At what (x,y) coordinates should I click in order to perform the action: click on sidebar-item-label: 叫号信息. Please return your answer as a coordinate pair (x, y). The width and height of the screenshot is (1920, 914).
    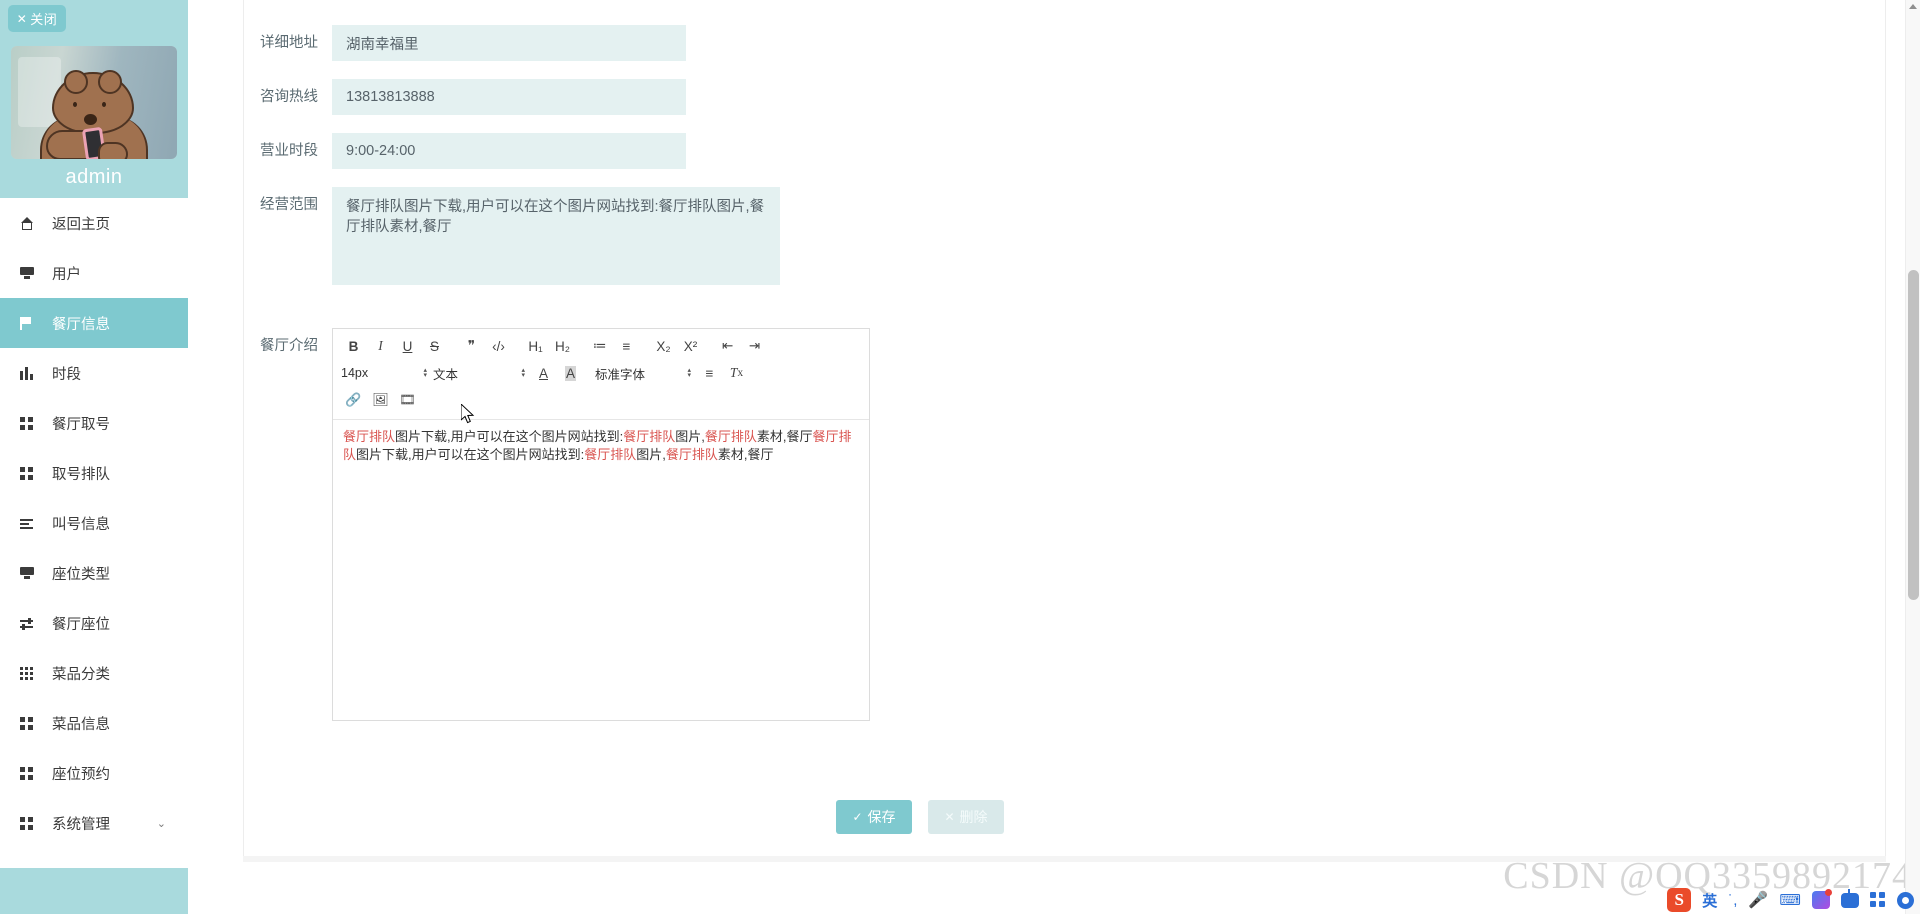
    Looking at the image, I should click on (81, 524).